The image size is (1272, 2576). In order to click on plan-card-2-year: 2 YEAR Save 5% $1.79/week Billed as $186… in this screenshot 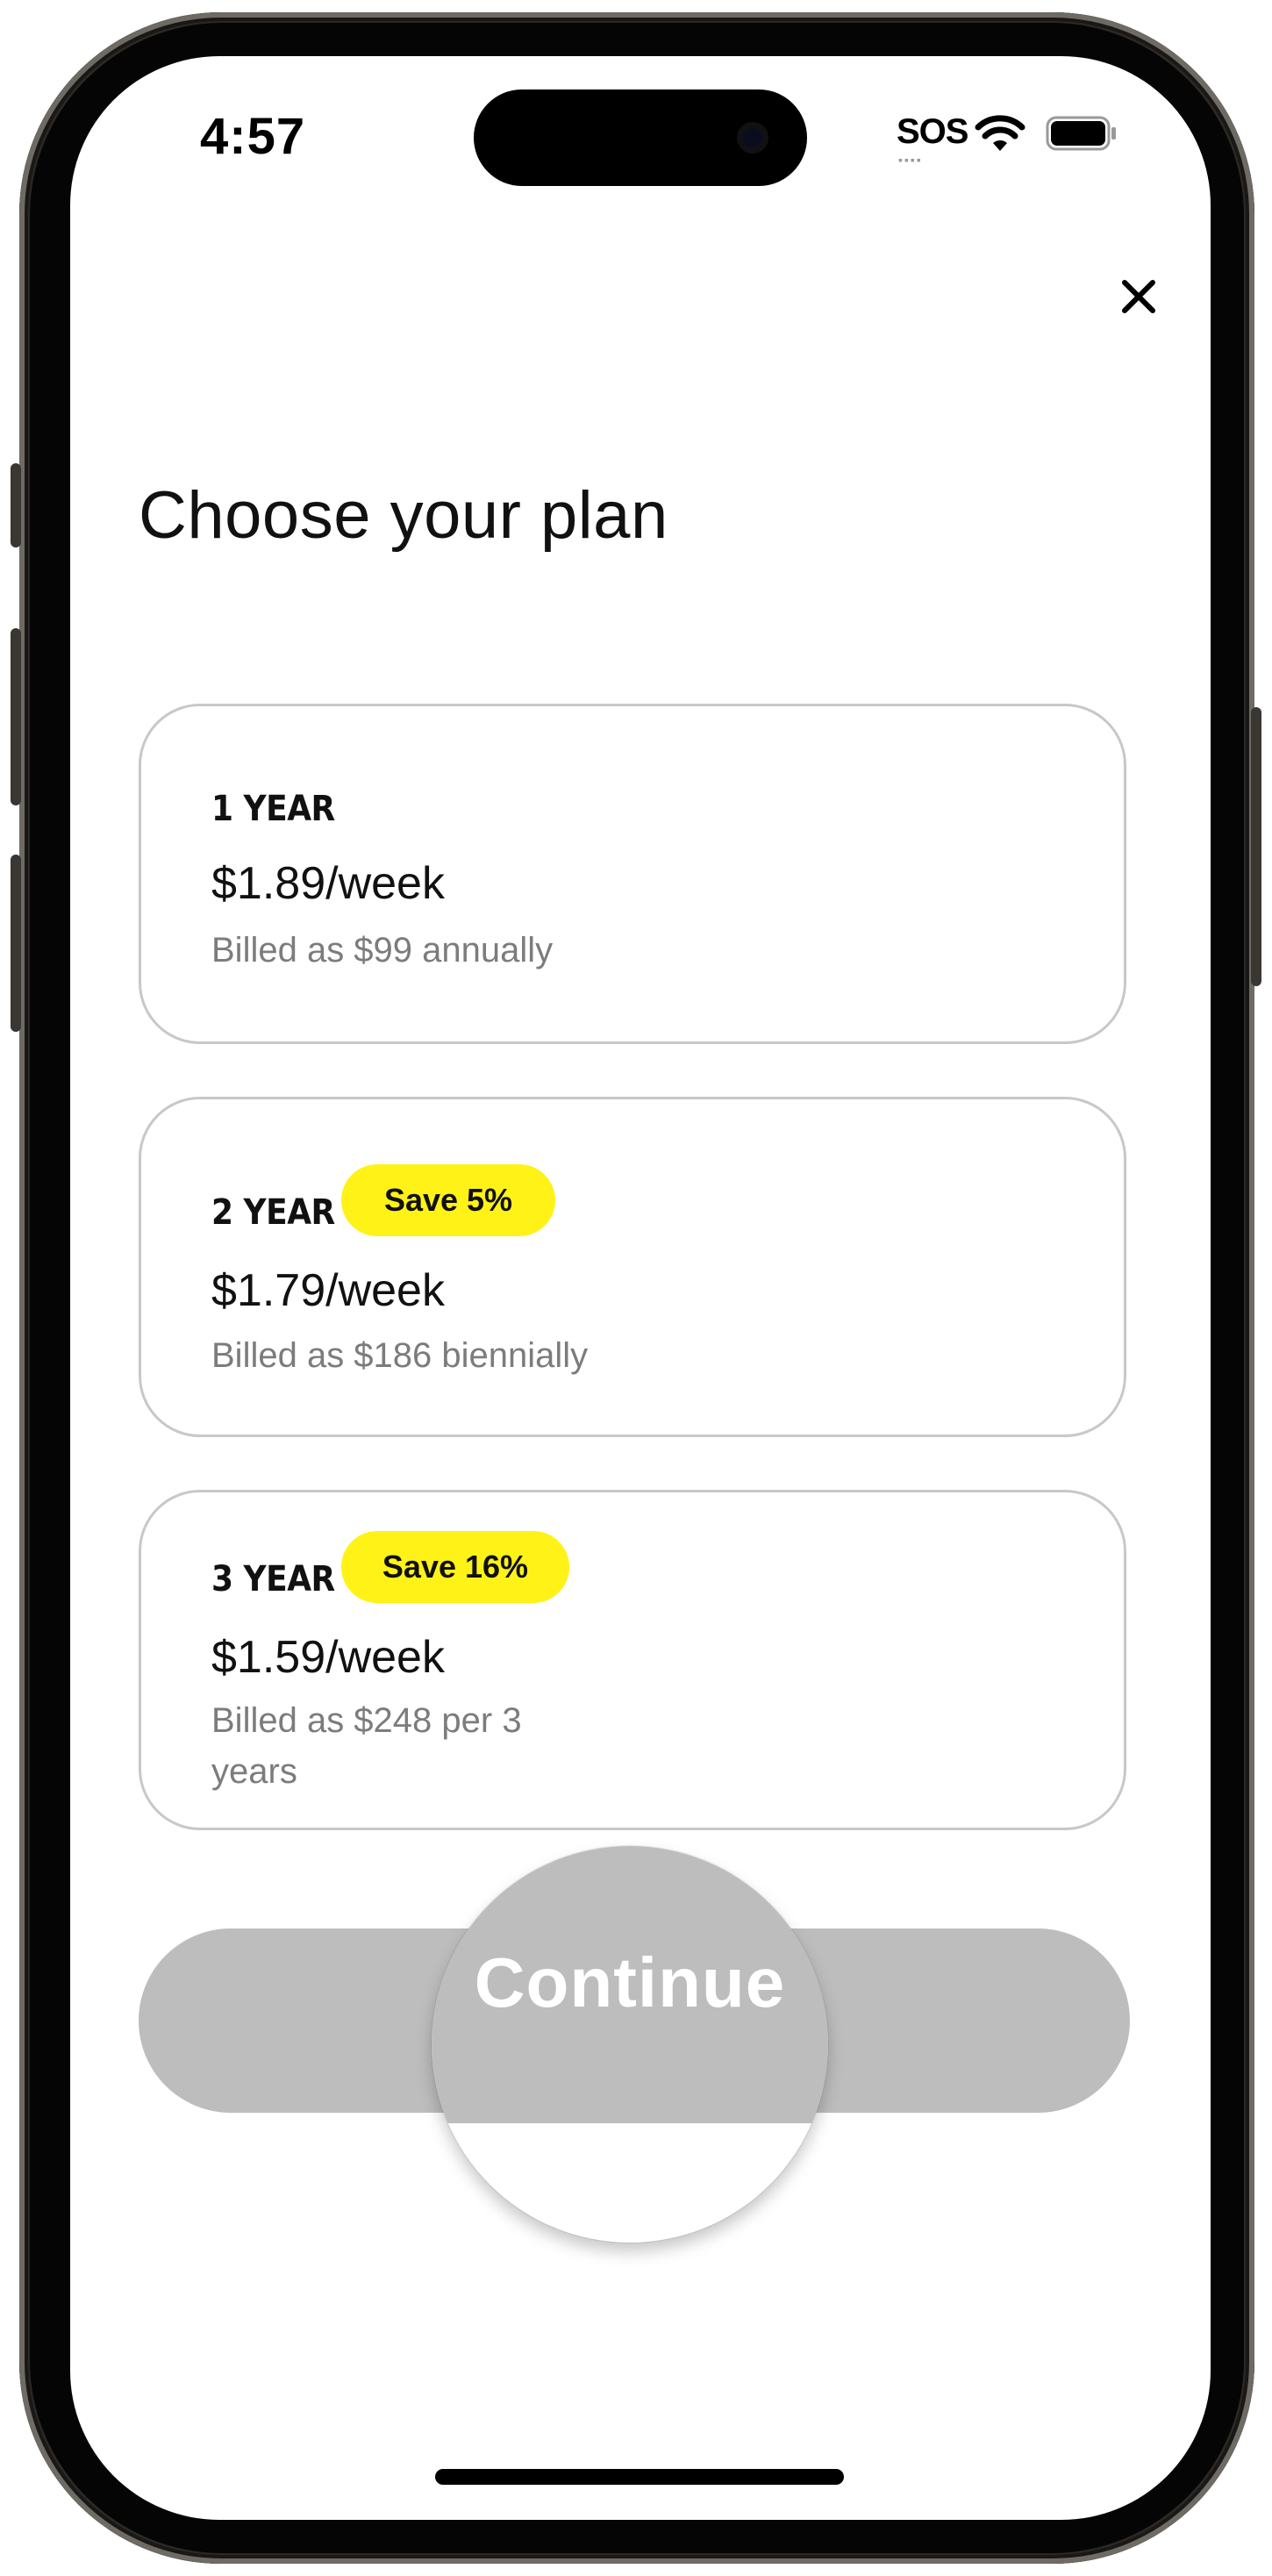, I will do `click(632, 1267)`.